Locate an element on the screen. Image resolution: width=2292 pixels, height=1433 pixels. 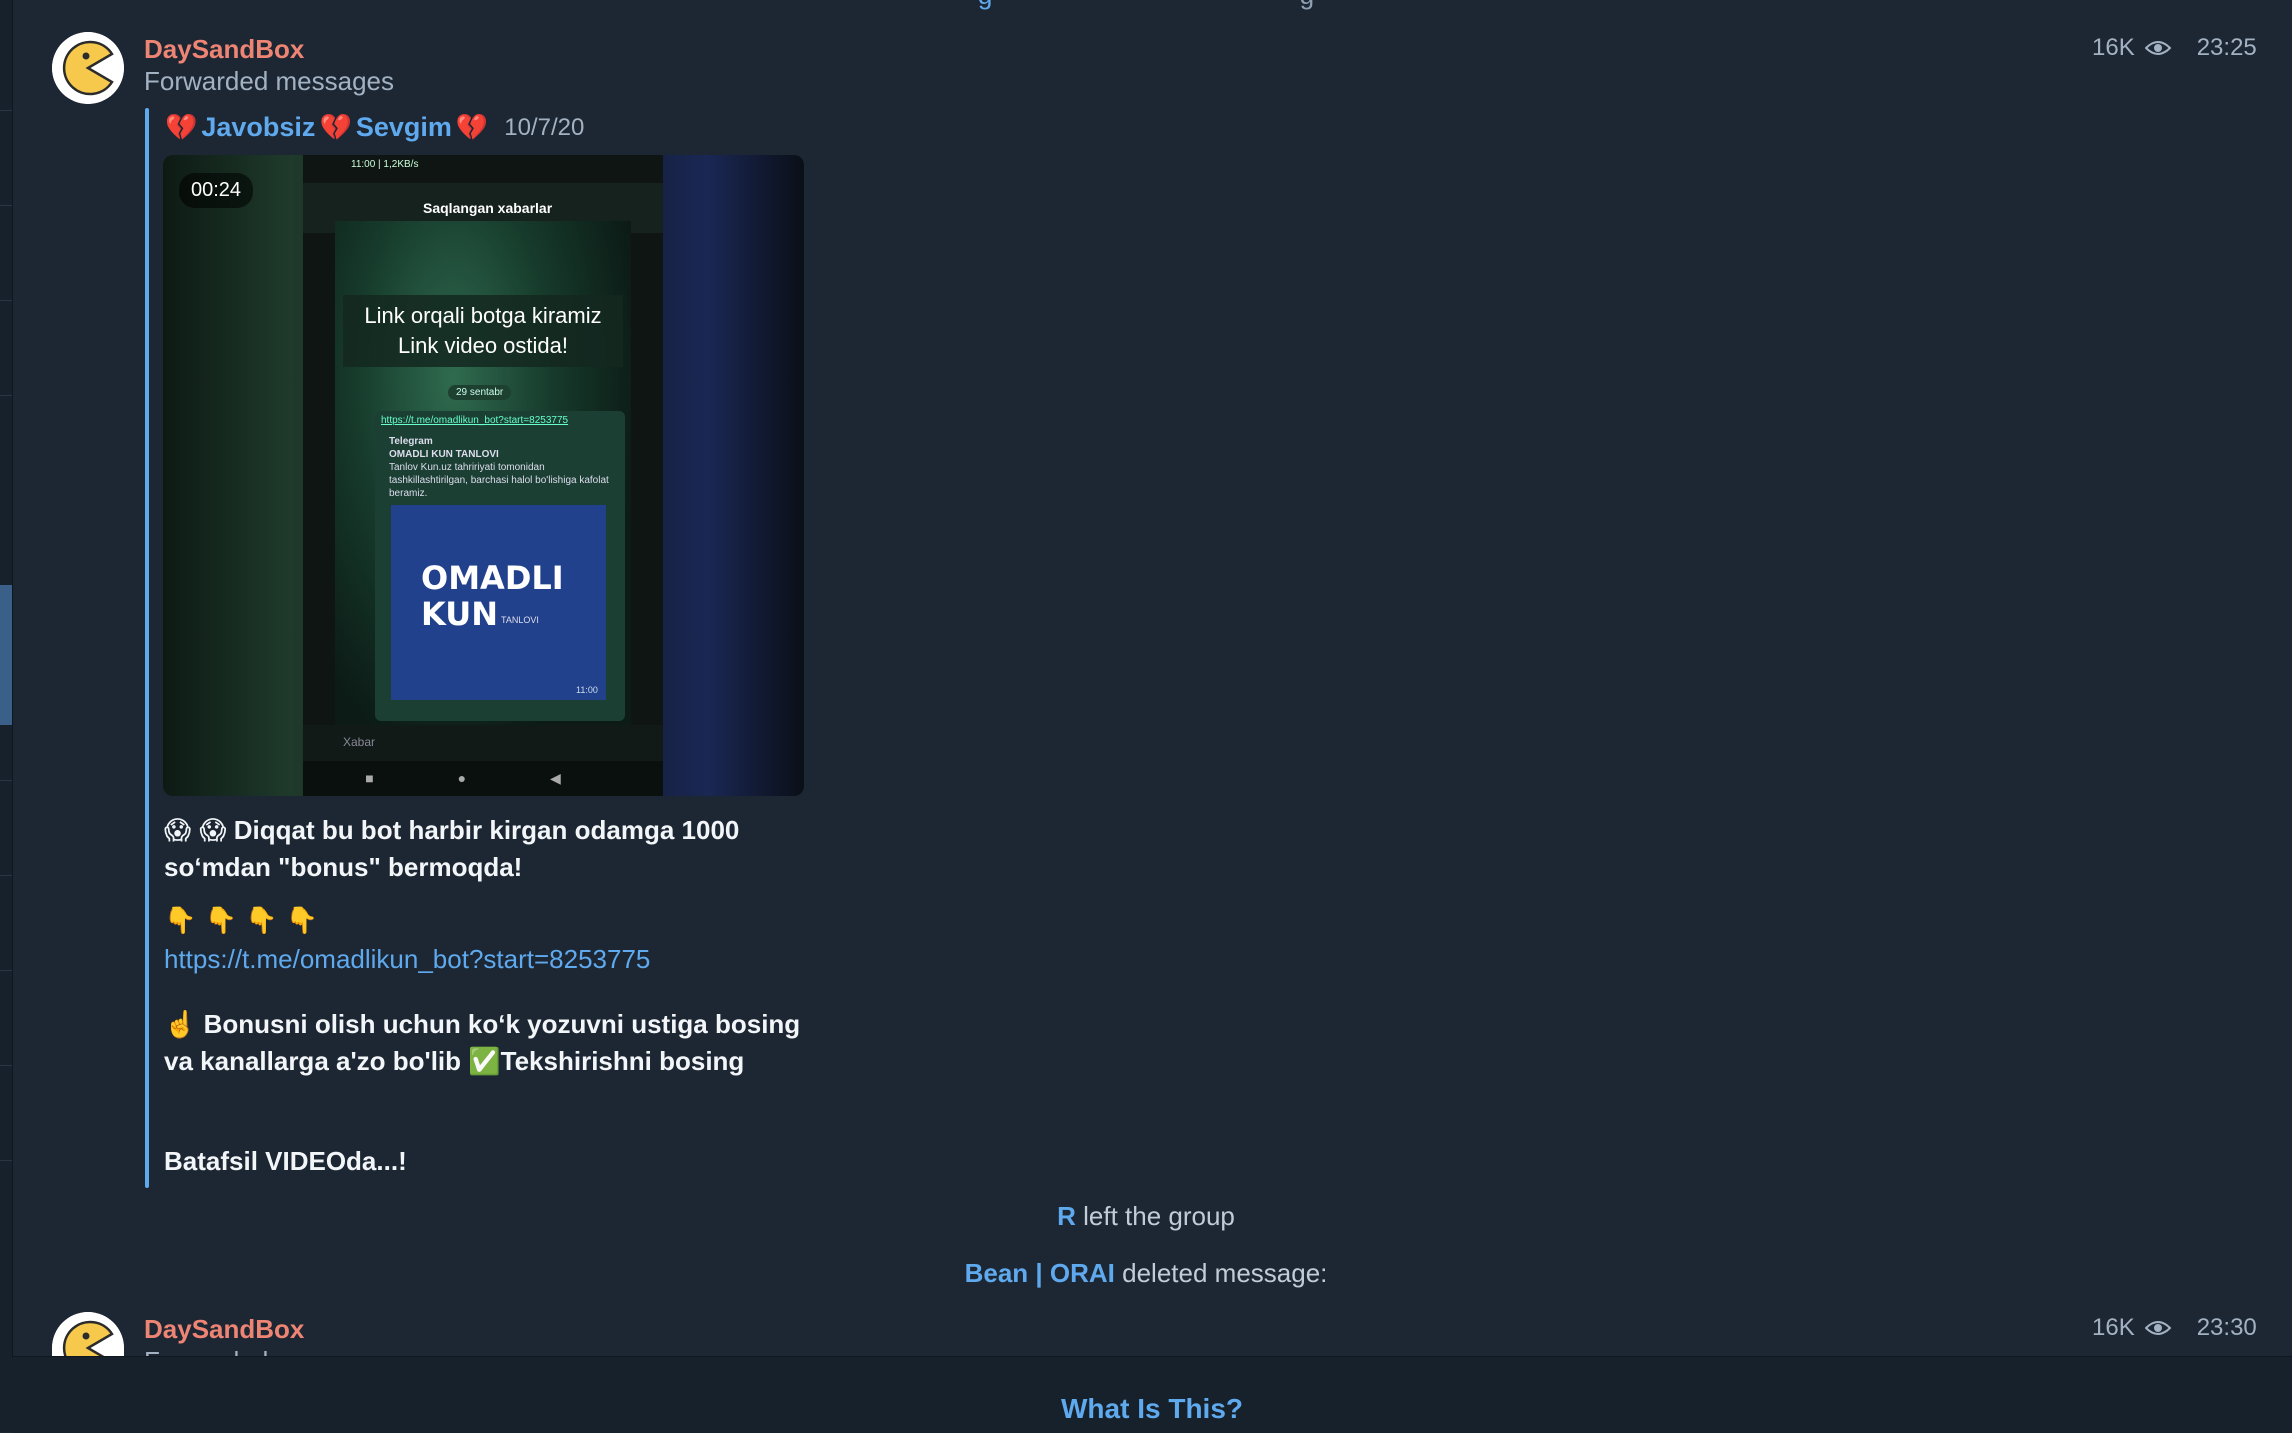
pointing-emojis: 👇 👇 👇 👇 is located at coordinates (241, 921).